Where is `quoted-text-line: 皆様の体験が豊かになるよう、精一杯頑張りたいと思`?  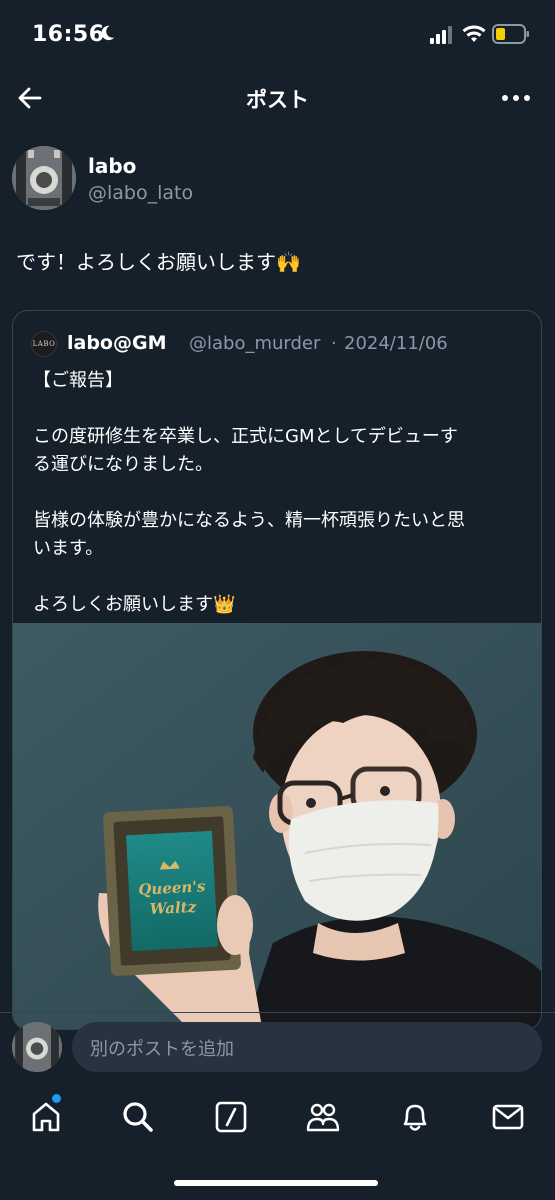
quoted-text-line: 皆様の体験が豊かになるよう、精一杯頑張りたいと思 is located at coordinates (249, 520).